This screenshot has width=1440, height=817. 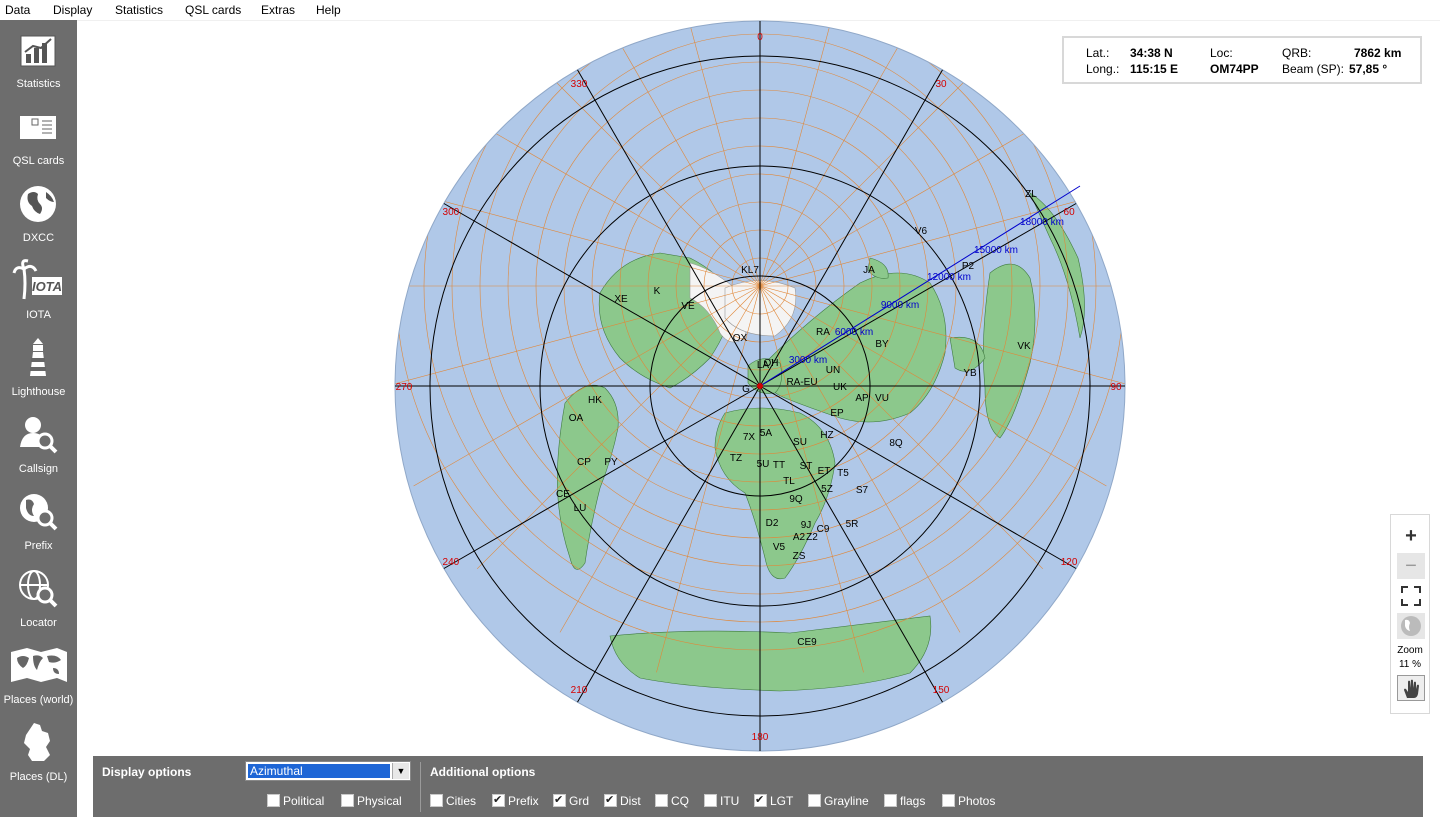 What do you see at coordinates (304, 801) in the screenshot?
I see `checkbox-label: Political` at bounding box center [304, 801].